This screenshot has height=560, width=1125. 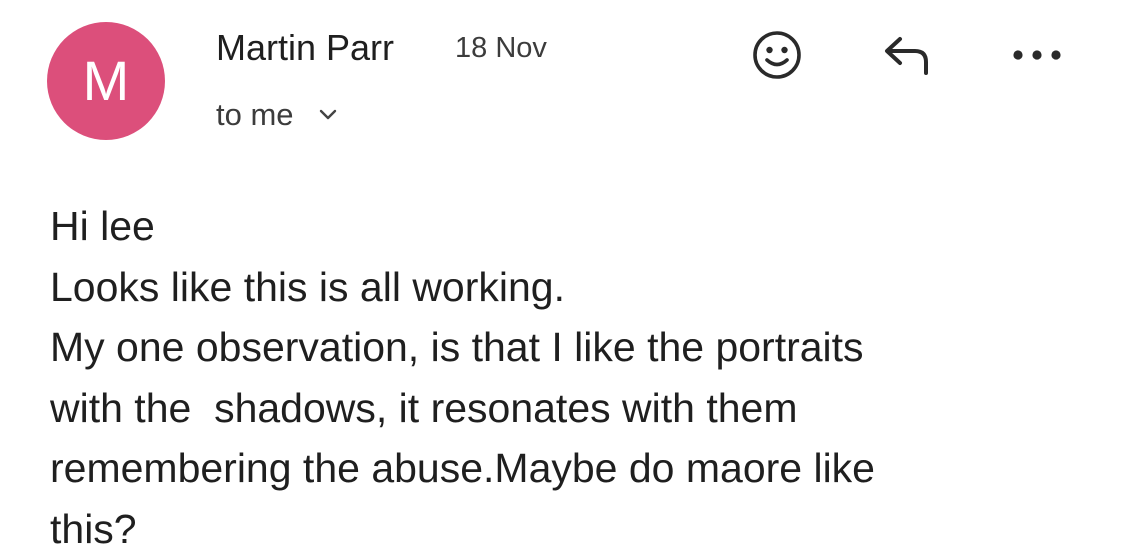 I want to click on emoji-icon, so click(x=777, y=57).